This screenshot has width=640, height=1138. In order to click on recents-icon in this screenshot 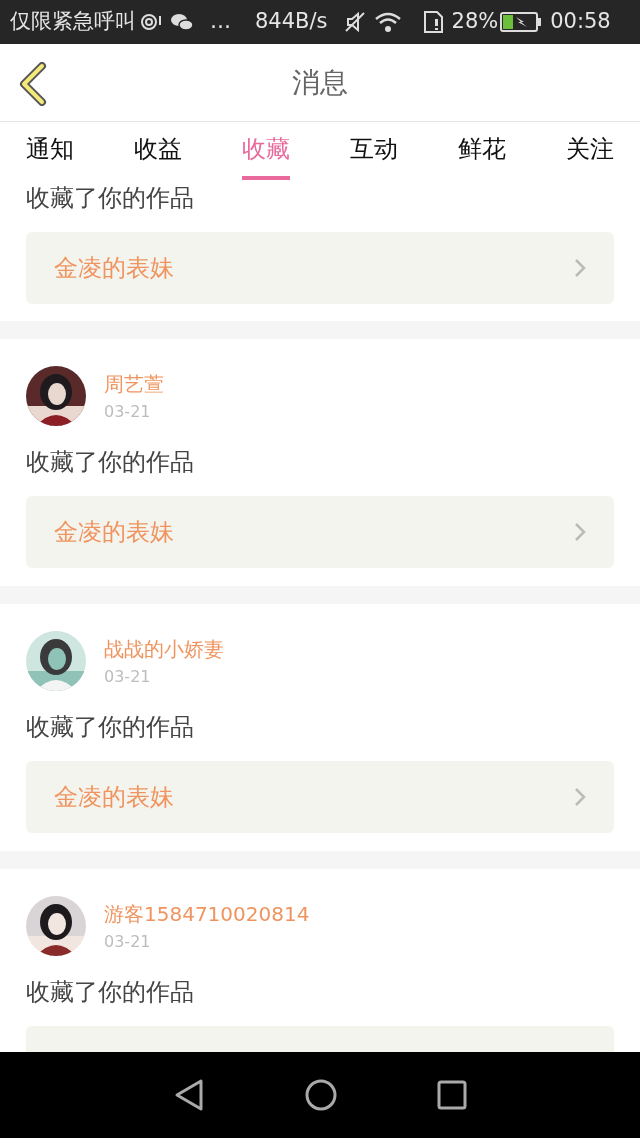, I will do `click(452, 1095)`.